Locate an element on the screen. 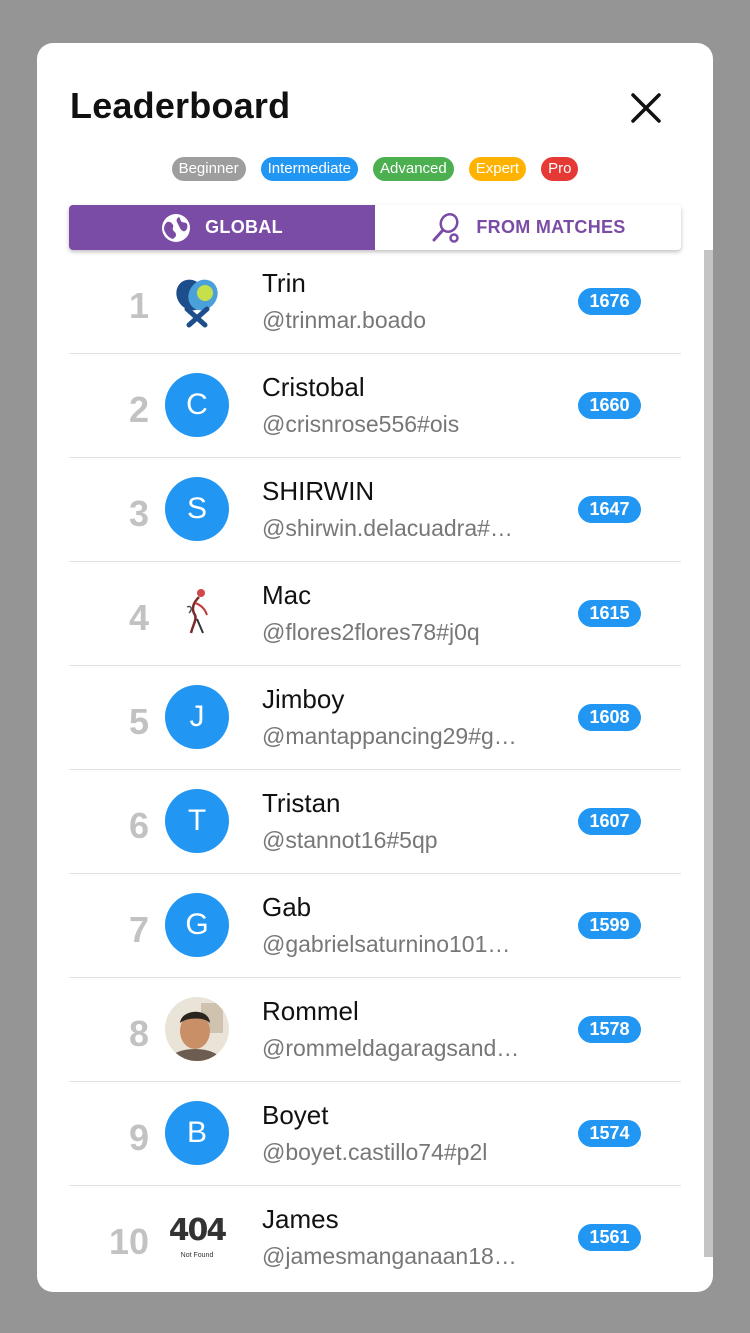 The image size is (750, 1333). tab-from-matches: FROM MATCHES is located at coordinates (528, 227).